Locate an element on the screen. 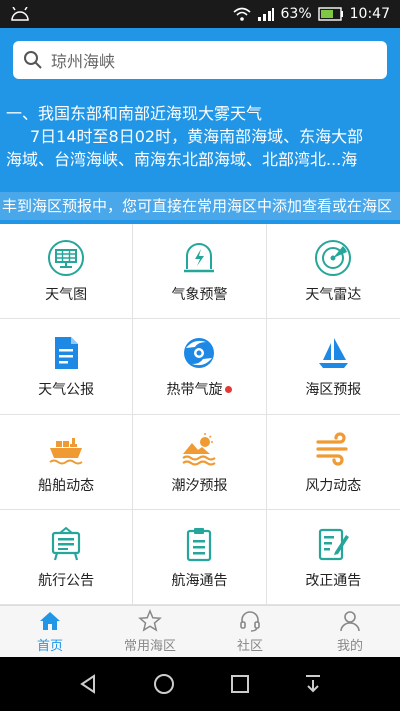  grid-item-radar: 天气雷达 is located at coordinates (333, 272).